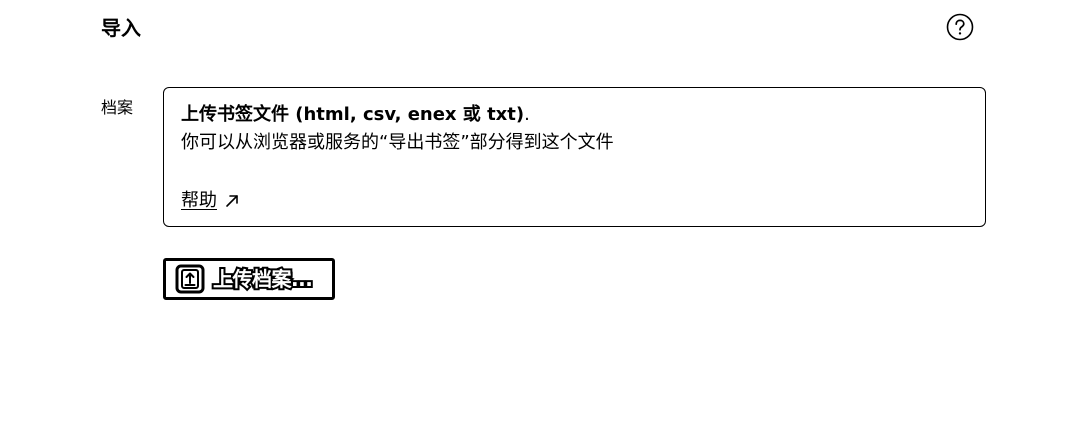 The image size is (1070, 440). What do you see at coordinates (527, 114) in the screenshot?
I see `info-title-suffix: .` at bounding box center [527, 114].